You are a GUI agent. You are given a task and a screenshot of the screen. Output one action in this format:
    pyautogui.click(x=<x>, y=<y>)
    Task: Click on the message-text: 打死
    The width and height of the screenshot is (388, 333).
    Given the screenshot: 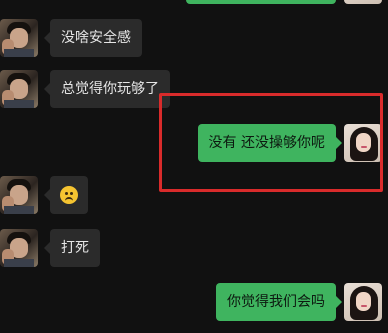 What is the action you would take?
    pyautogui.click(x=75, y=248)
    